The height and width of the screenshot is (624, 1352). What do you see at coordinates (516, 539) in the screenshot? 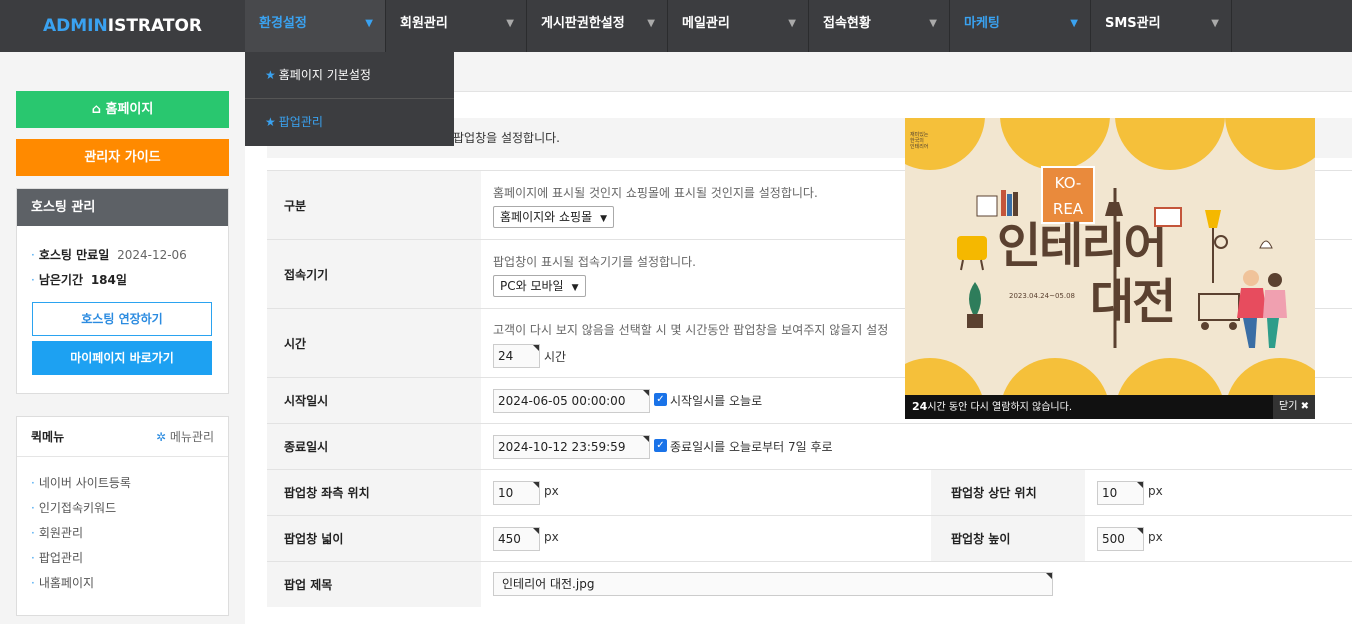
I see `width-input: 450` at bounding box center [516, 539].